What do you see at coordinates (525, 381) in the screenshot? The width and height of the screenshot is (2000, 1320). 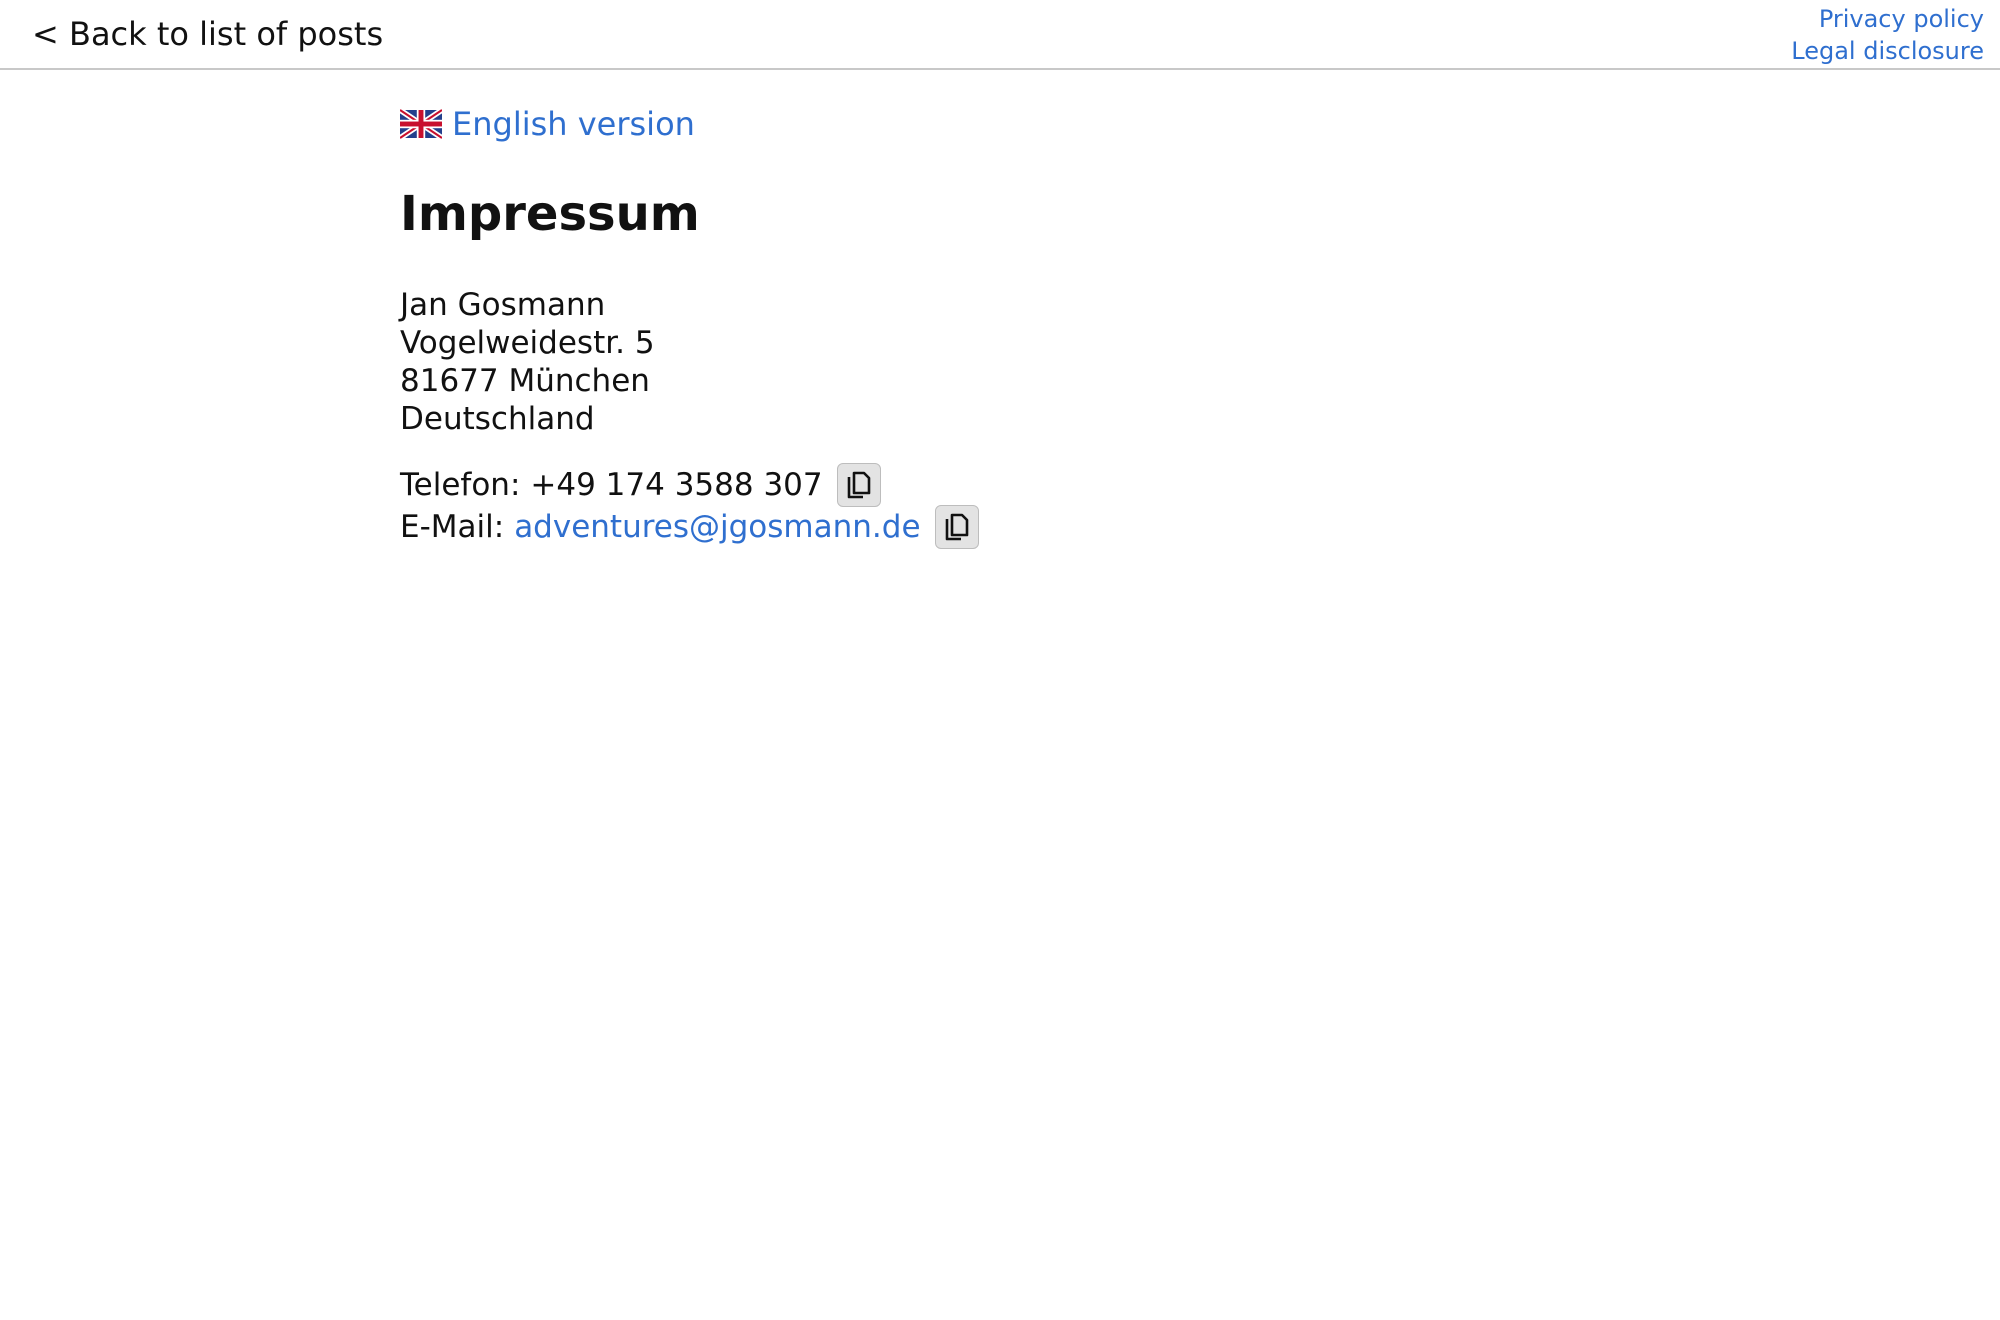 I see `address-city: 81677 München` at bounding box center [525, 381].